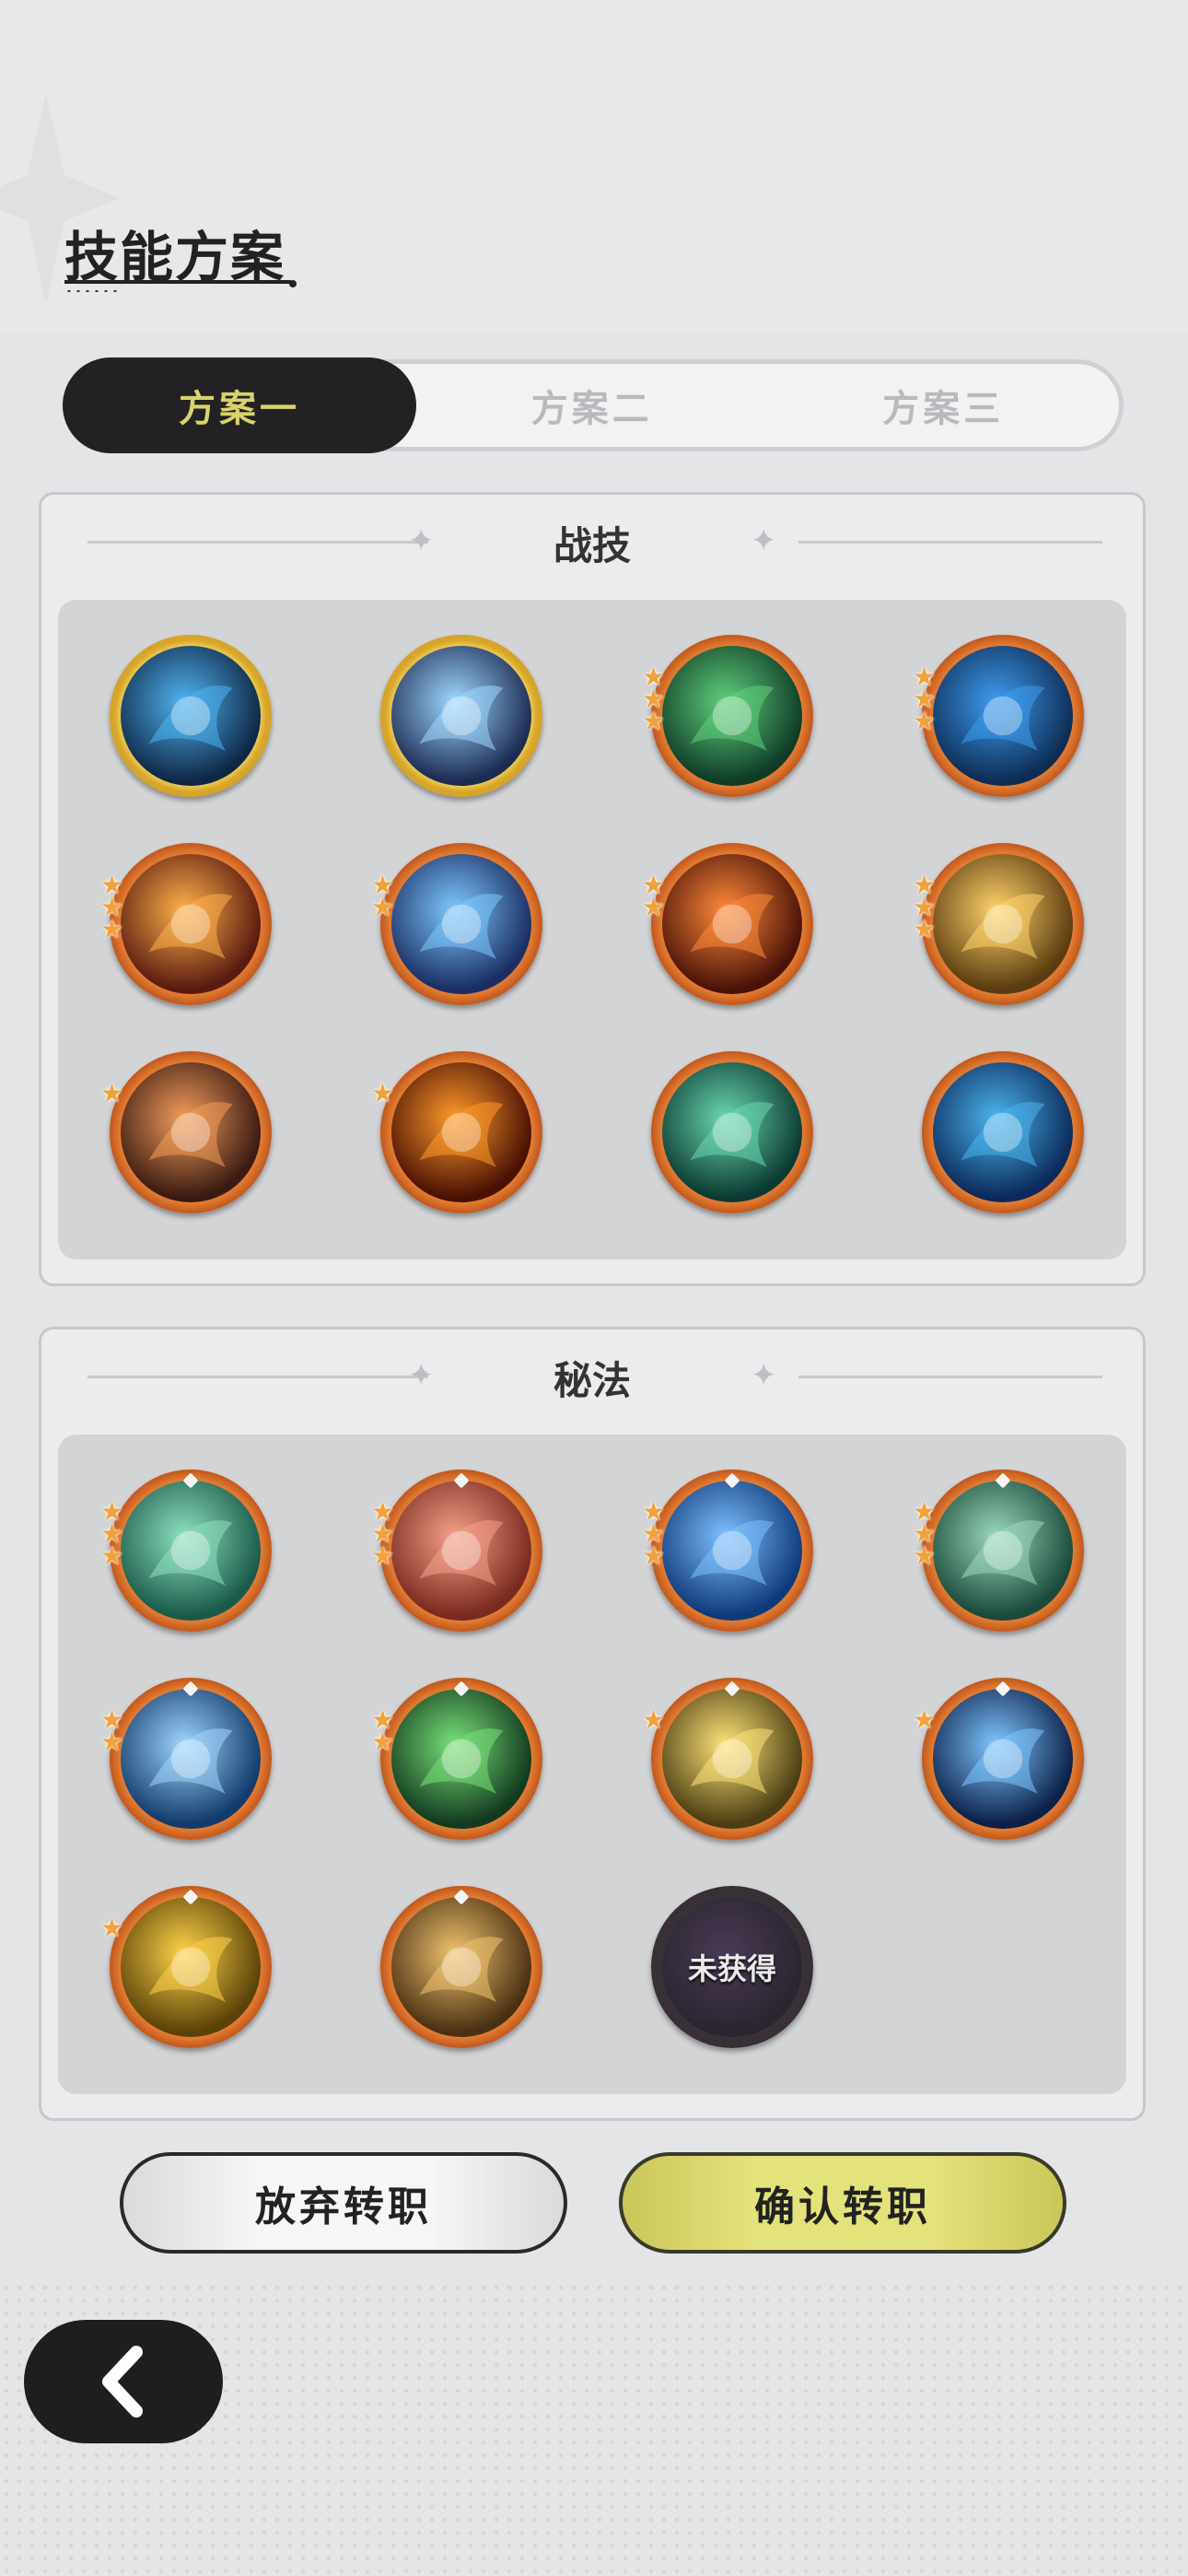 Image resolution: width=1188 pixels, height=2576 pixels. I want to click on chevron-left-icon, so click(122, 2382).